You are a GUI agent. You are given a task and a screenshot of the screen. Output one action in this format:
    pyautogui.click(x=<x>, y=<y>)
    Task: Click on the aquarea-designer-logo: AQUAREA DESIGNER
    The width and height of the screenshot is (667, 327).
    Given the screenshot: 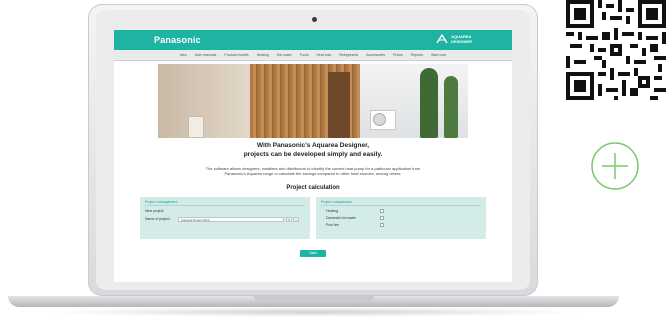 What is the action you would take?
    pyautogui.click(x=454, y=39)
    